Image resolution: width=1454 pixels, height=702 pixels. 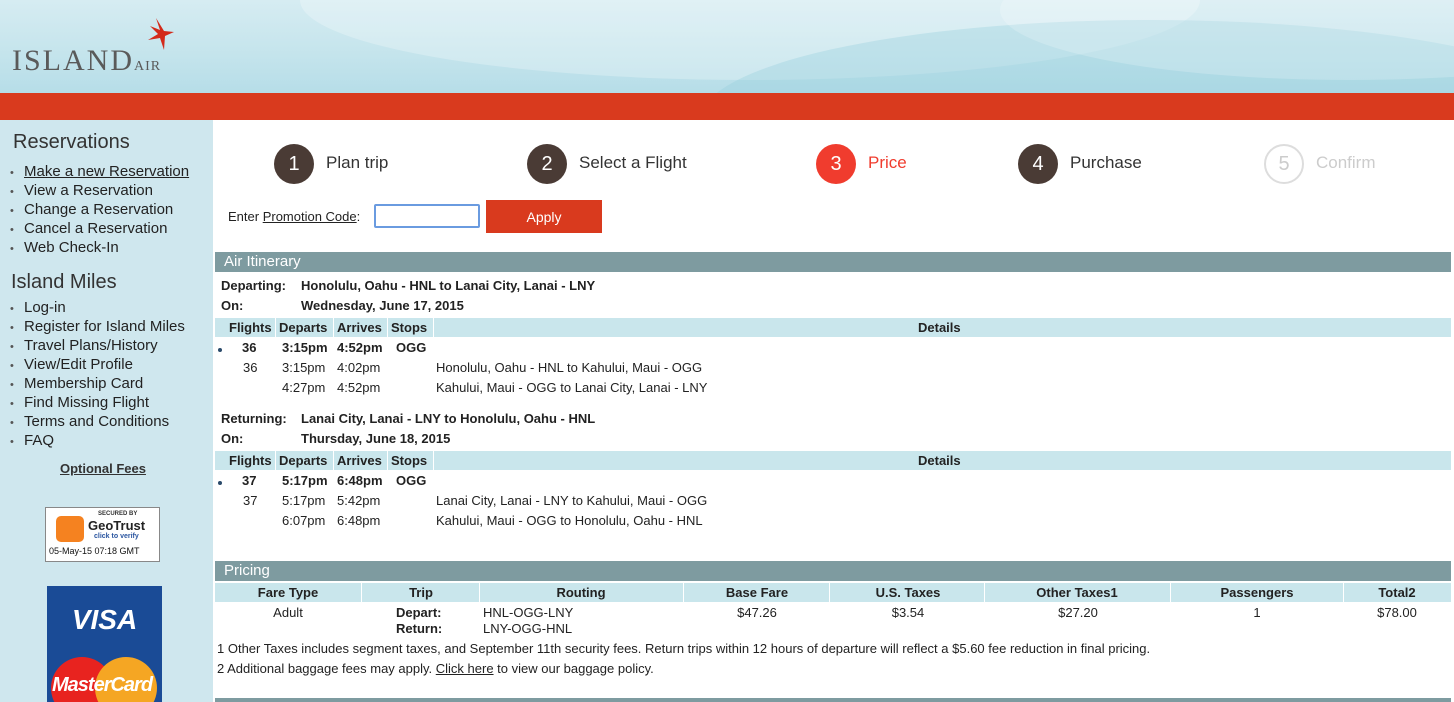 I want to click on price-base-fare: $47.26, so click(x=757, y=612).